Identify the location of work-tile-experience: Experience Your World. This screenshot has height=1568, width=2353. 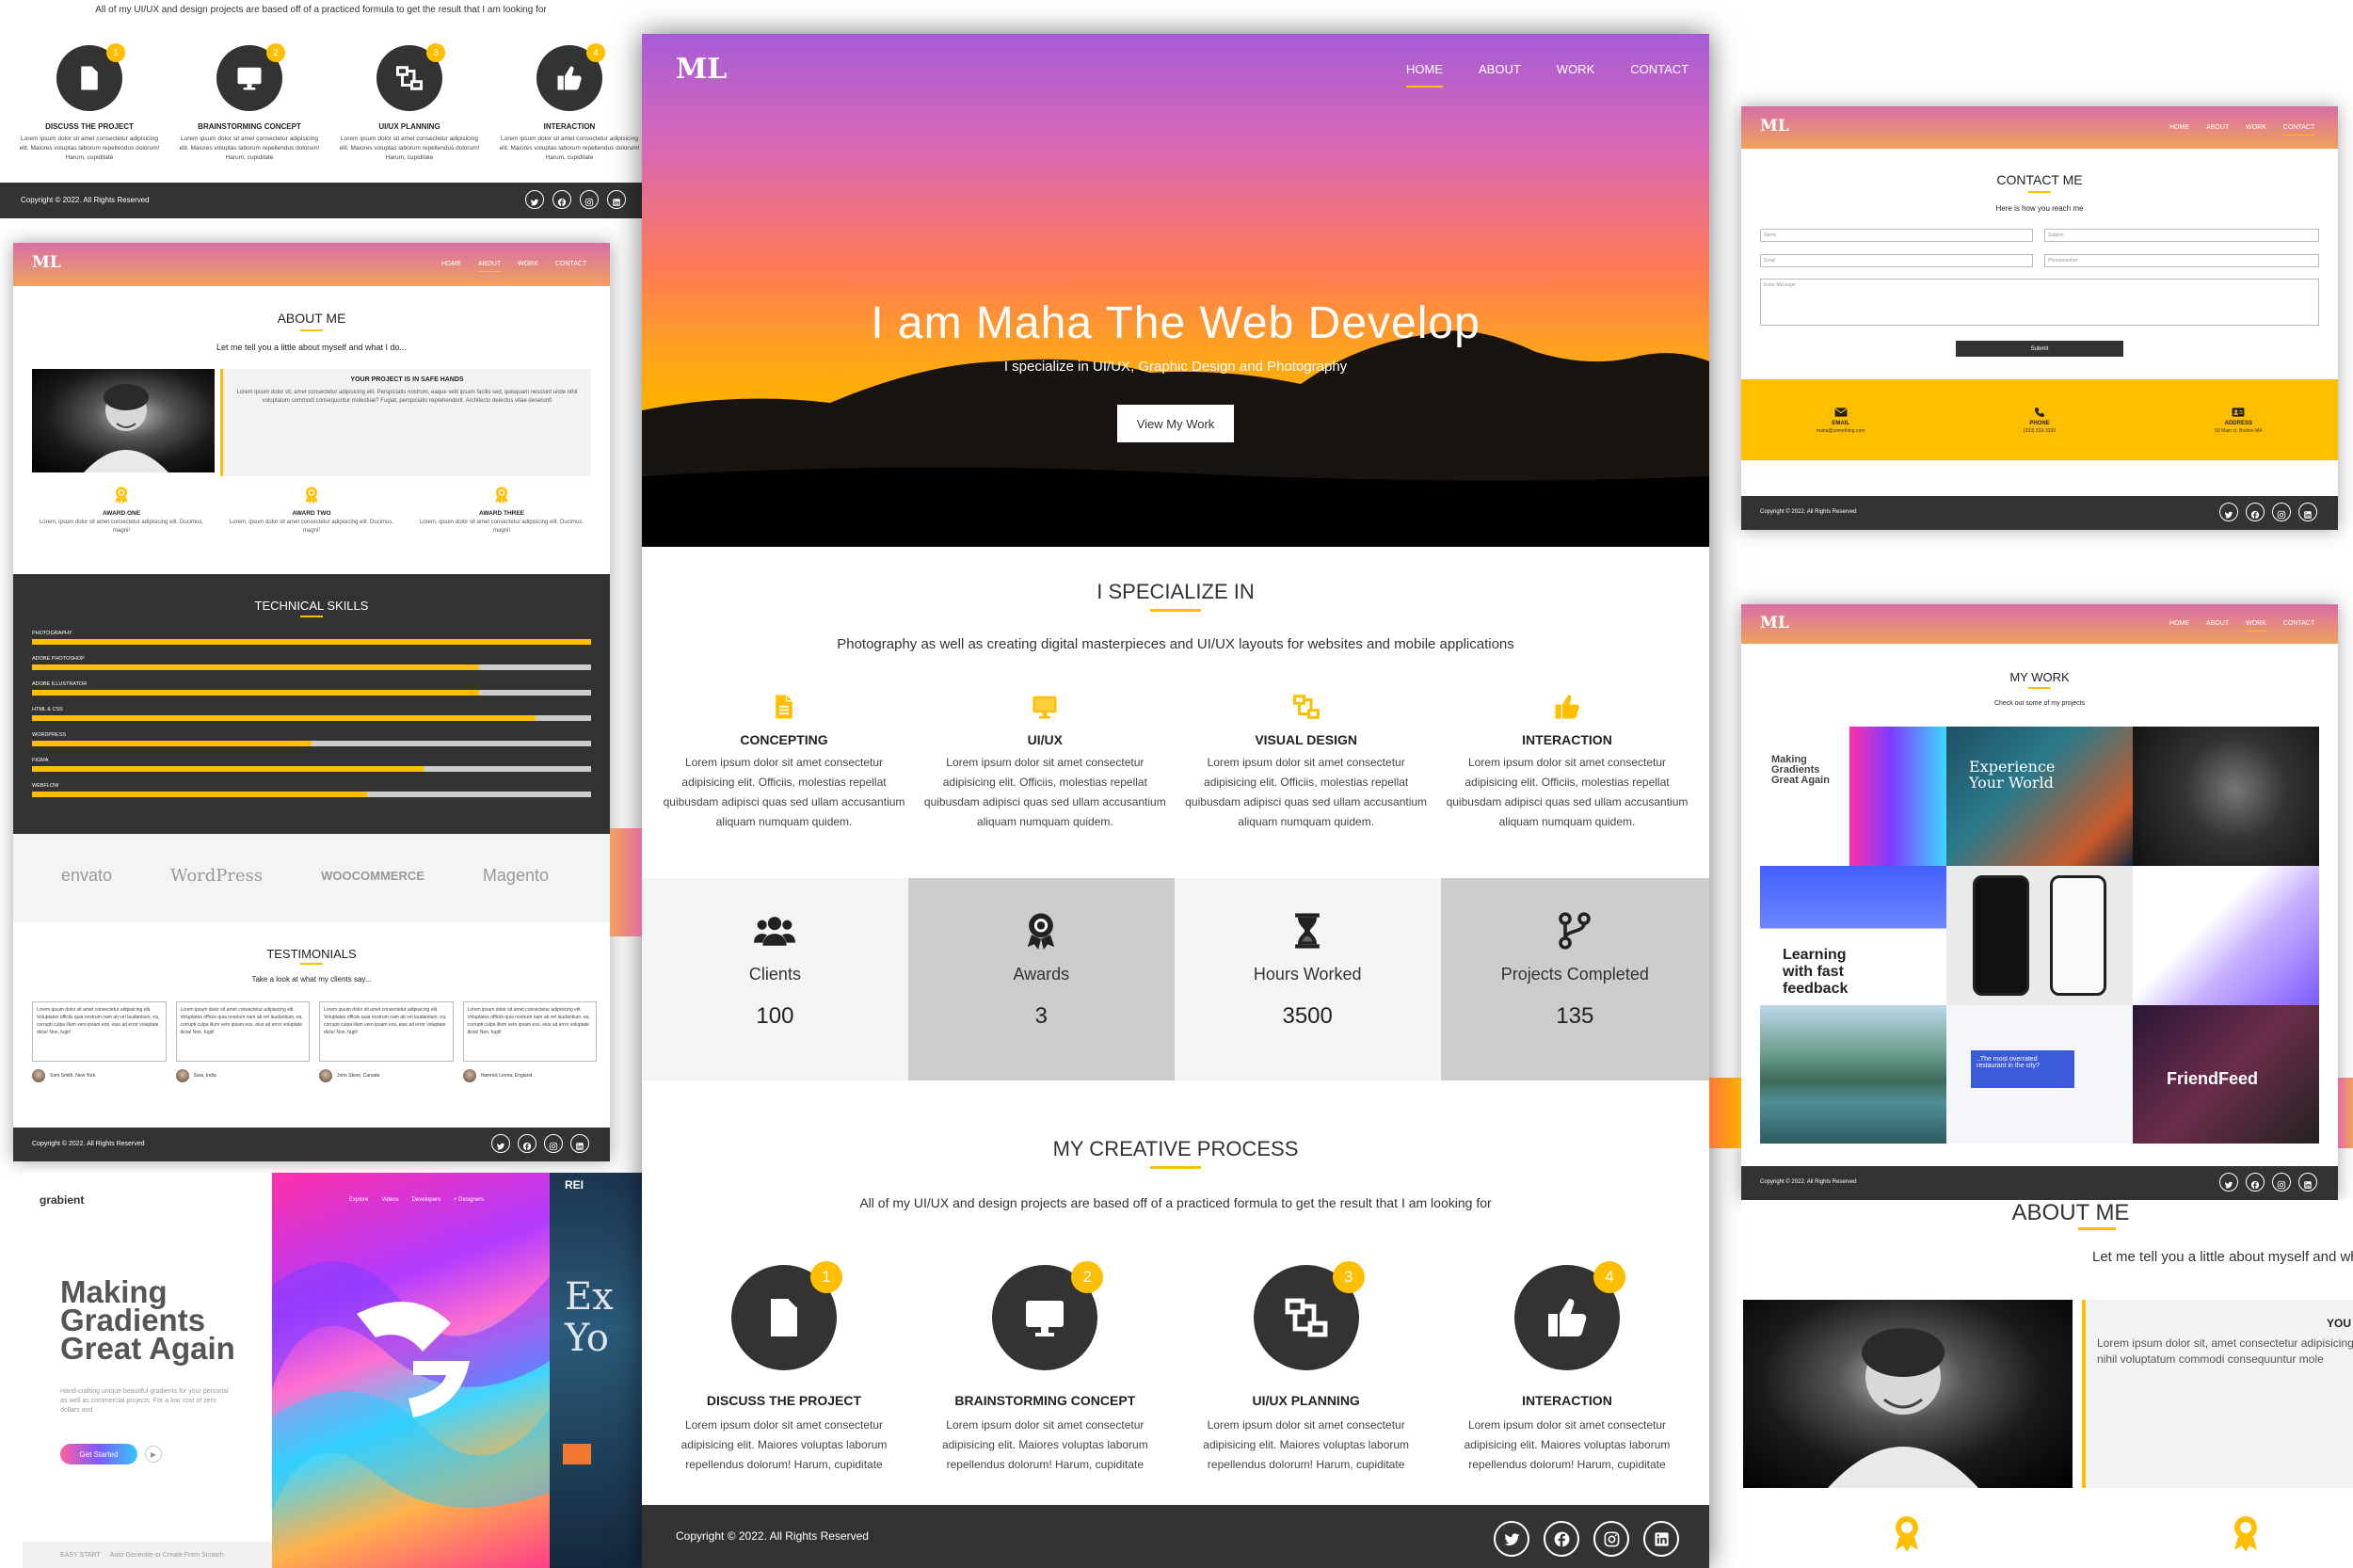
(2039, 796).